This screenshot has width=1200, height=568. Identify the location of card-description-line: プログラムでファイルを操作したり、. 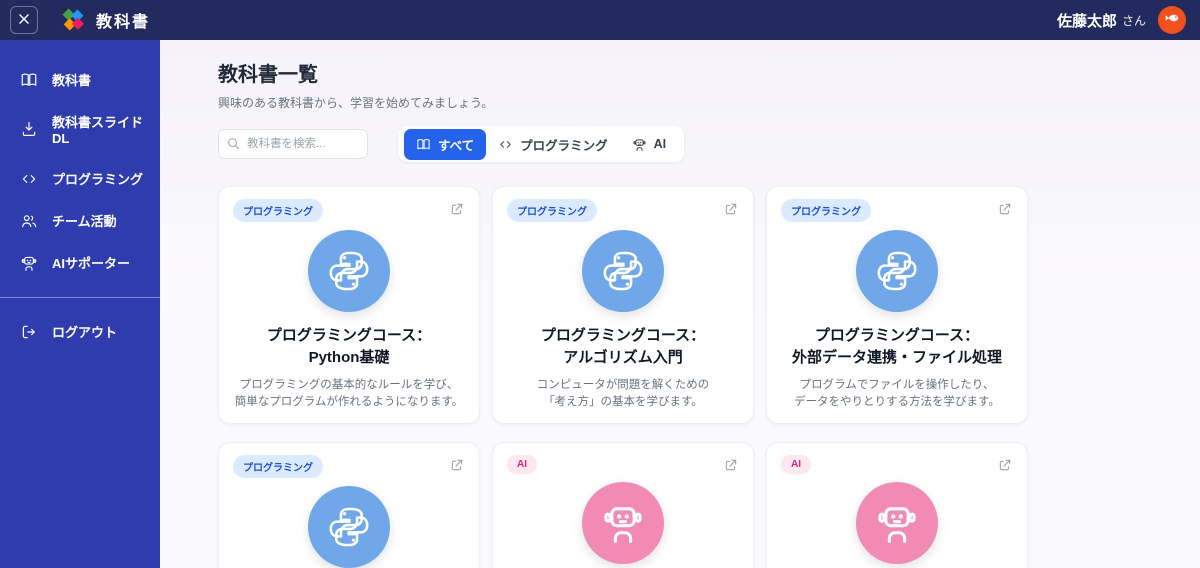
(897, 385).